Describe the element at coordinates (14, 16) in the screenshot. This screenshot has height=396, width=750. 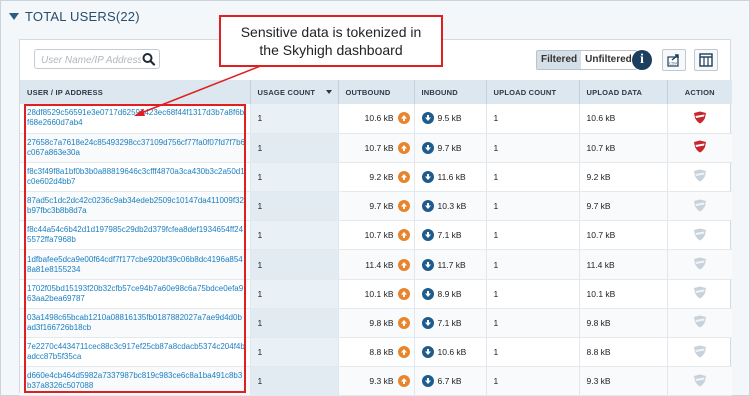
I see `collapse-caret-icon` at that location.